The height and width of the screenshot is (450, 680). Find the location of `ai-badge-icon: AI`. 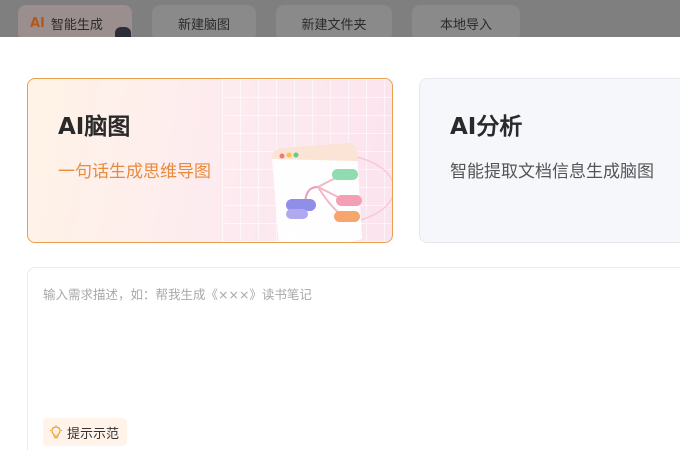

ai-badge-icon: AI is located at coordinates (37, 23).